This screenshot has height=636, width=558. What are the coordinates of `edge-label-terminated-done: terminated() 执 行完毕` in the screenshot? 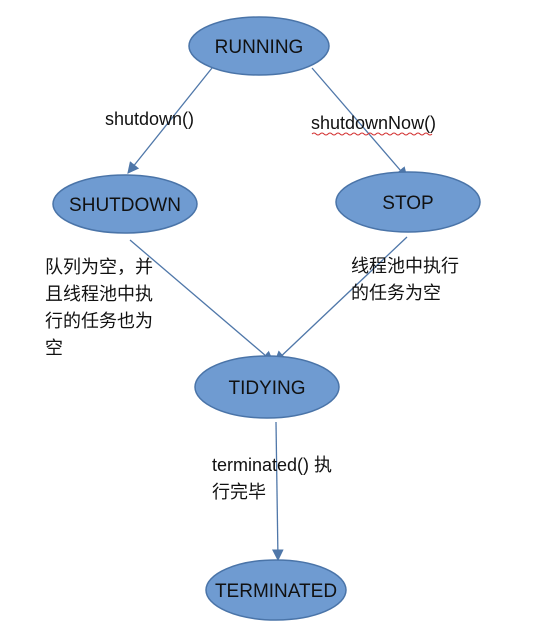 It's located at (272, 479).